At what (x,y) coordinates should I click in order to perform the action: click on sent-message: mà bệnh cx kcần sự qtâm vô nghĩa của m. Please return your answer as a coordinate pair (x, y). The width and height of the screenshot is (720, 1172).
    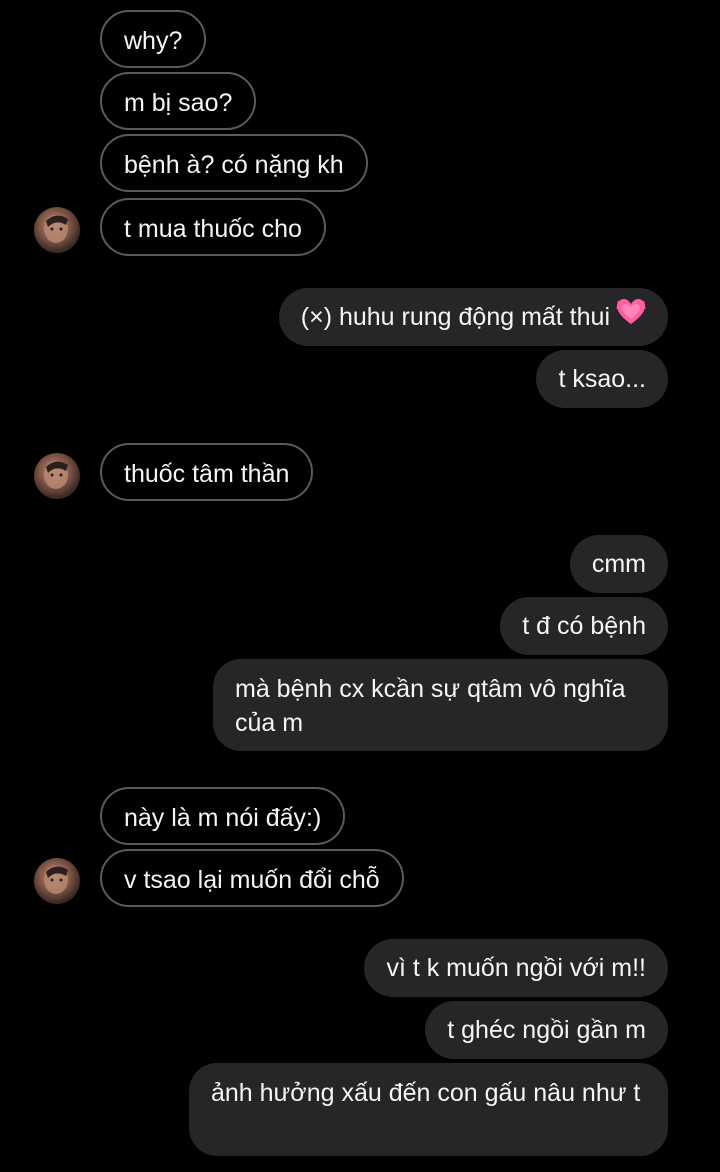
    Looking at the image, I should click on (440, 705).